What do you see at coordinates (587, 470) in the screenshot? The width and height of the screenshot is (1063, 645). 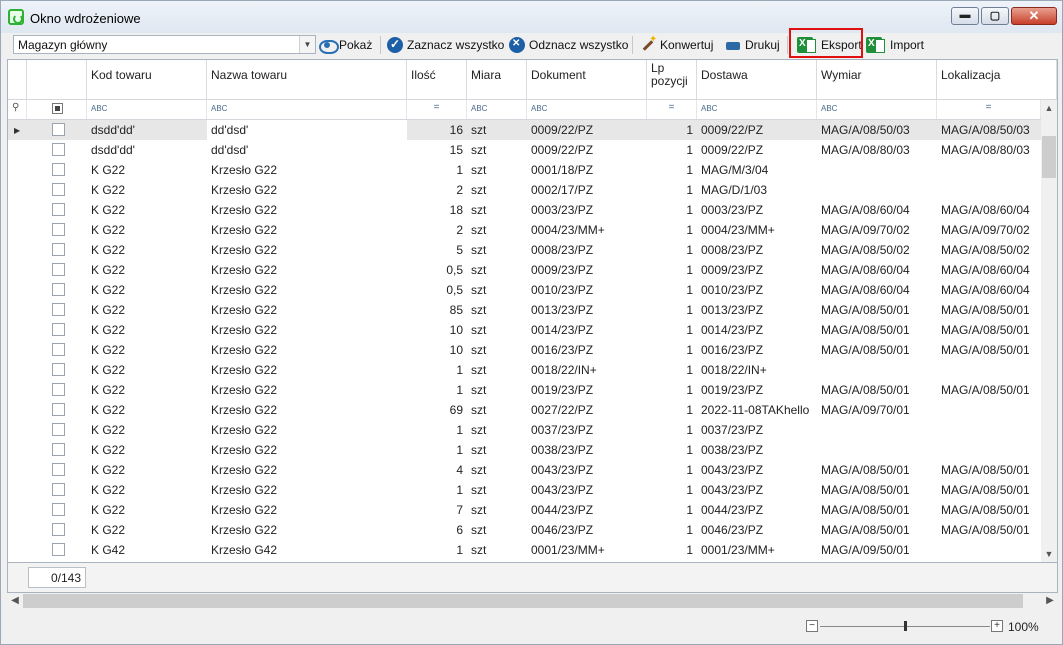 I see `cell-doc: 0043/23/PZ` at bounding box center [587, 470].